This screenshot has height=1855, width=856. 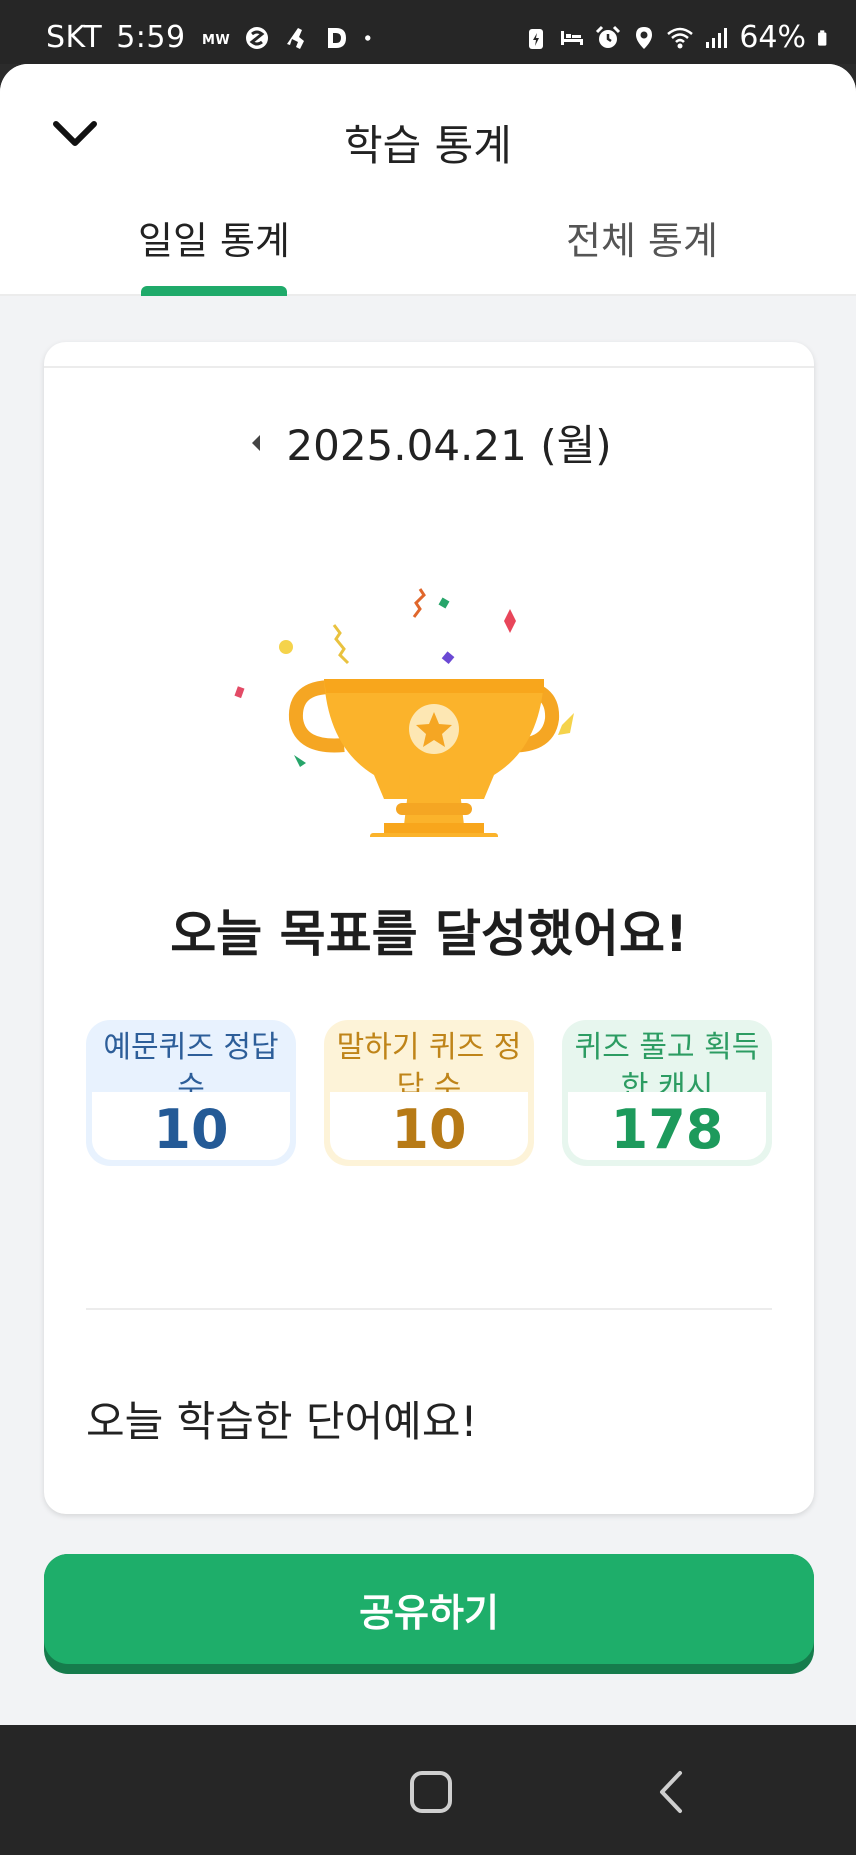 I want to click on header: 학습 통계 일일 통계 전체 통계, so click(x=428, y=180).